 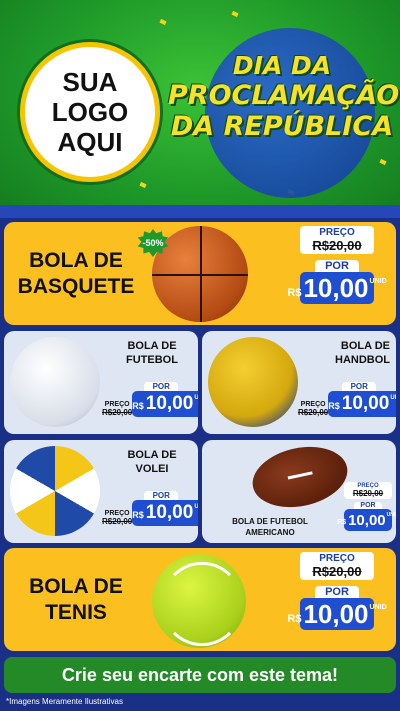 I want to click on product-title-line2: TENIS, so click(x=76, y=612).